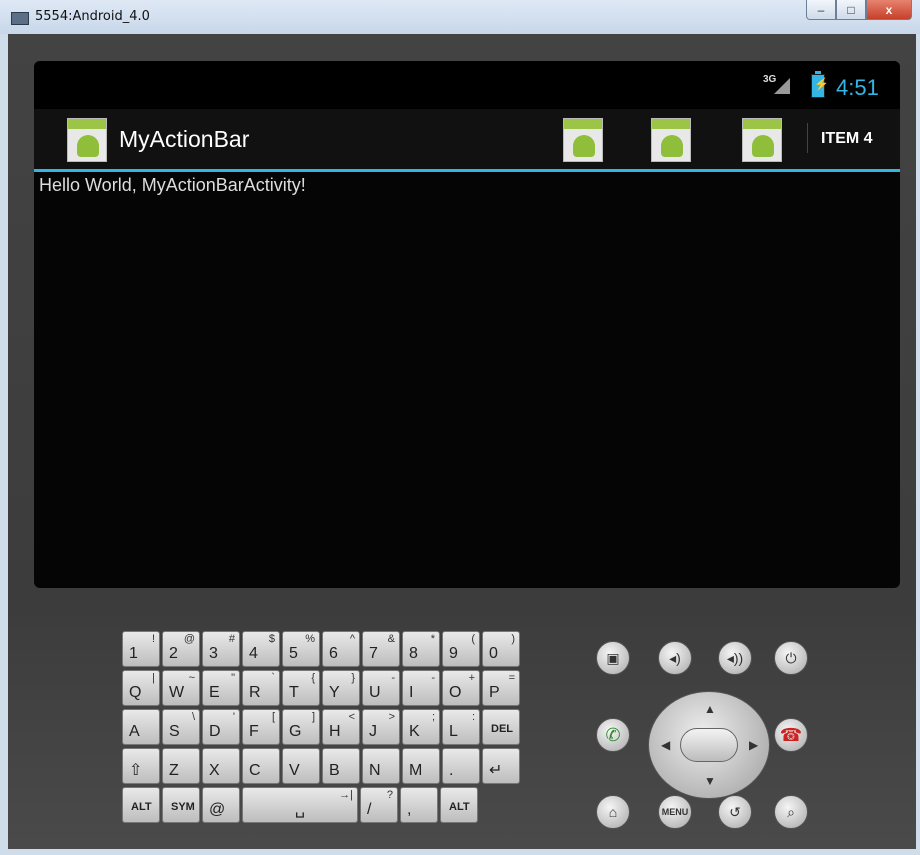 Image resolution: width=920 pixels, height=855 pixels. What do you see at coordinates (461, 727) in the screenshot?
I see `key-2-8: L:` at bounding box center [461, 727].